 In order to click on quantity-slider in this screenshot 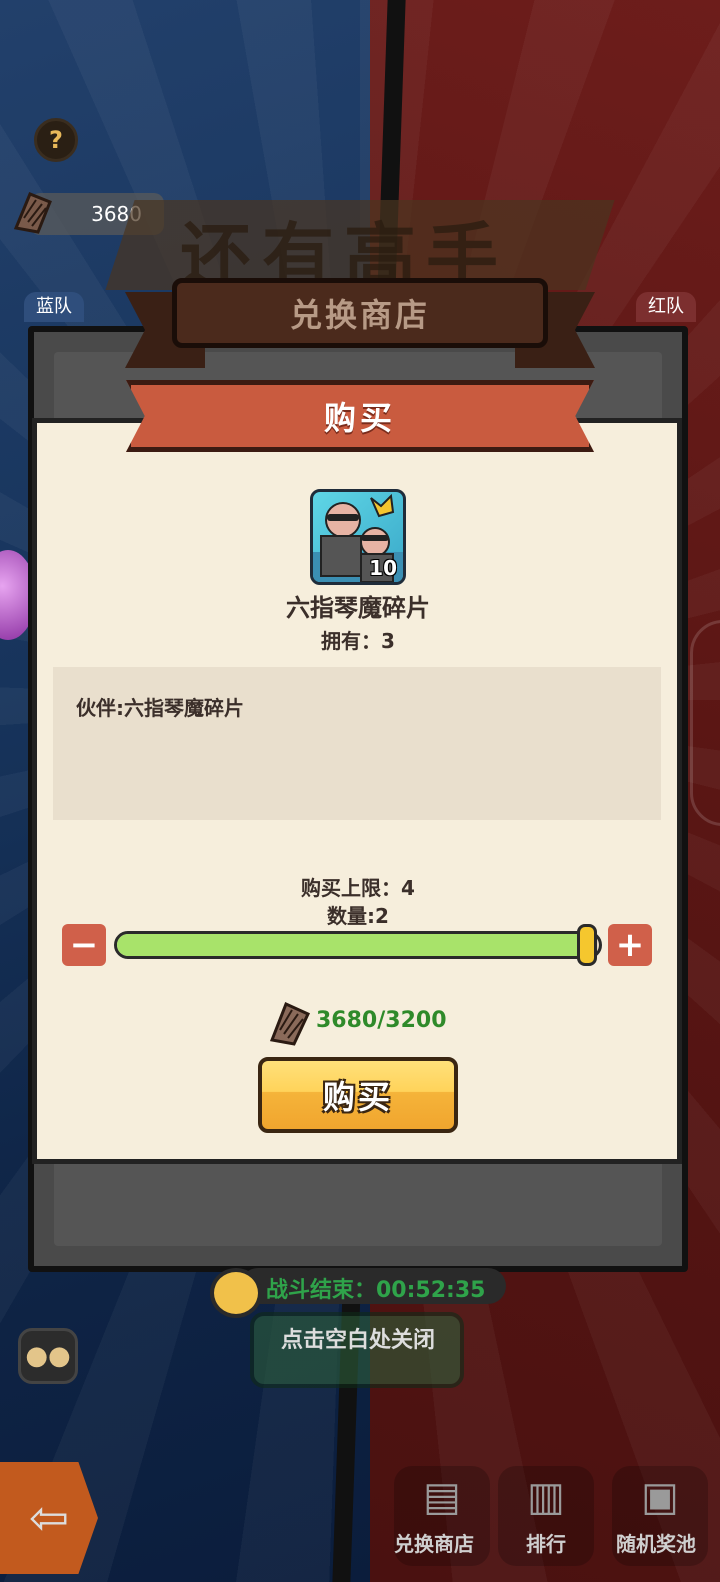, I will do `click(358, 945)`.